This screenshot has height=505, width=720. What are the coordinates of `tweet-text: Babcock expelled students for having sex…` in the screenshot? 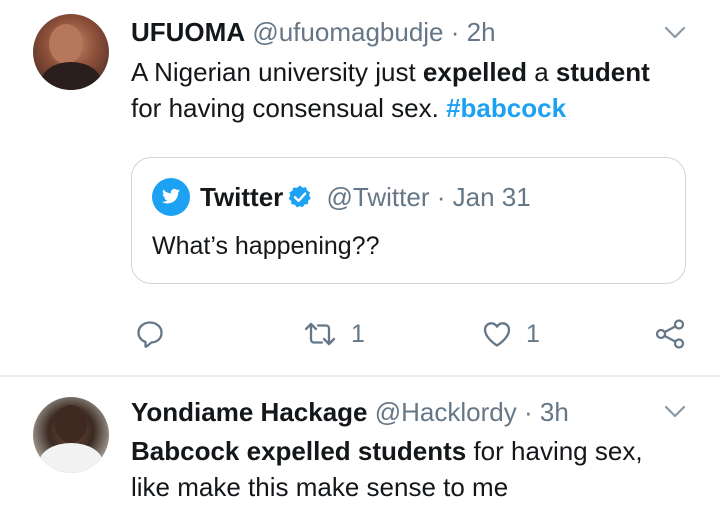 It's located at (387, 469).